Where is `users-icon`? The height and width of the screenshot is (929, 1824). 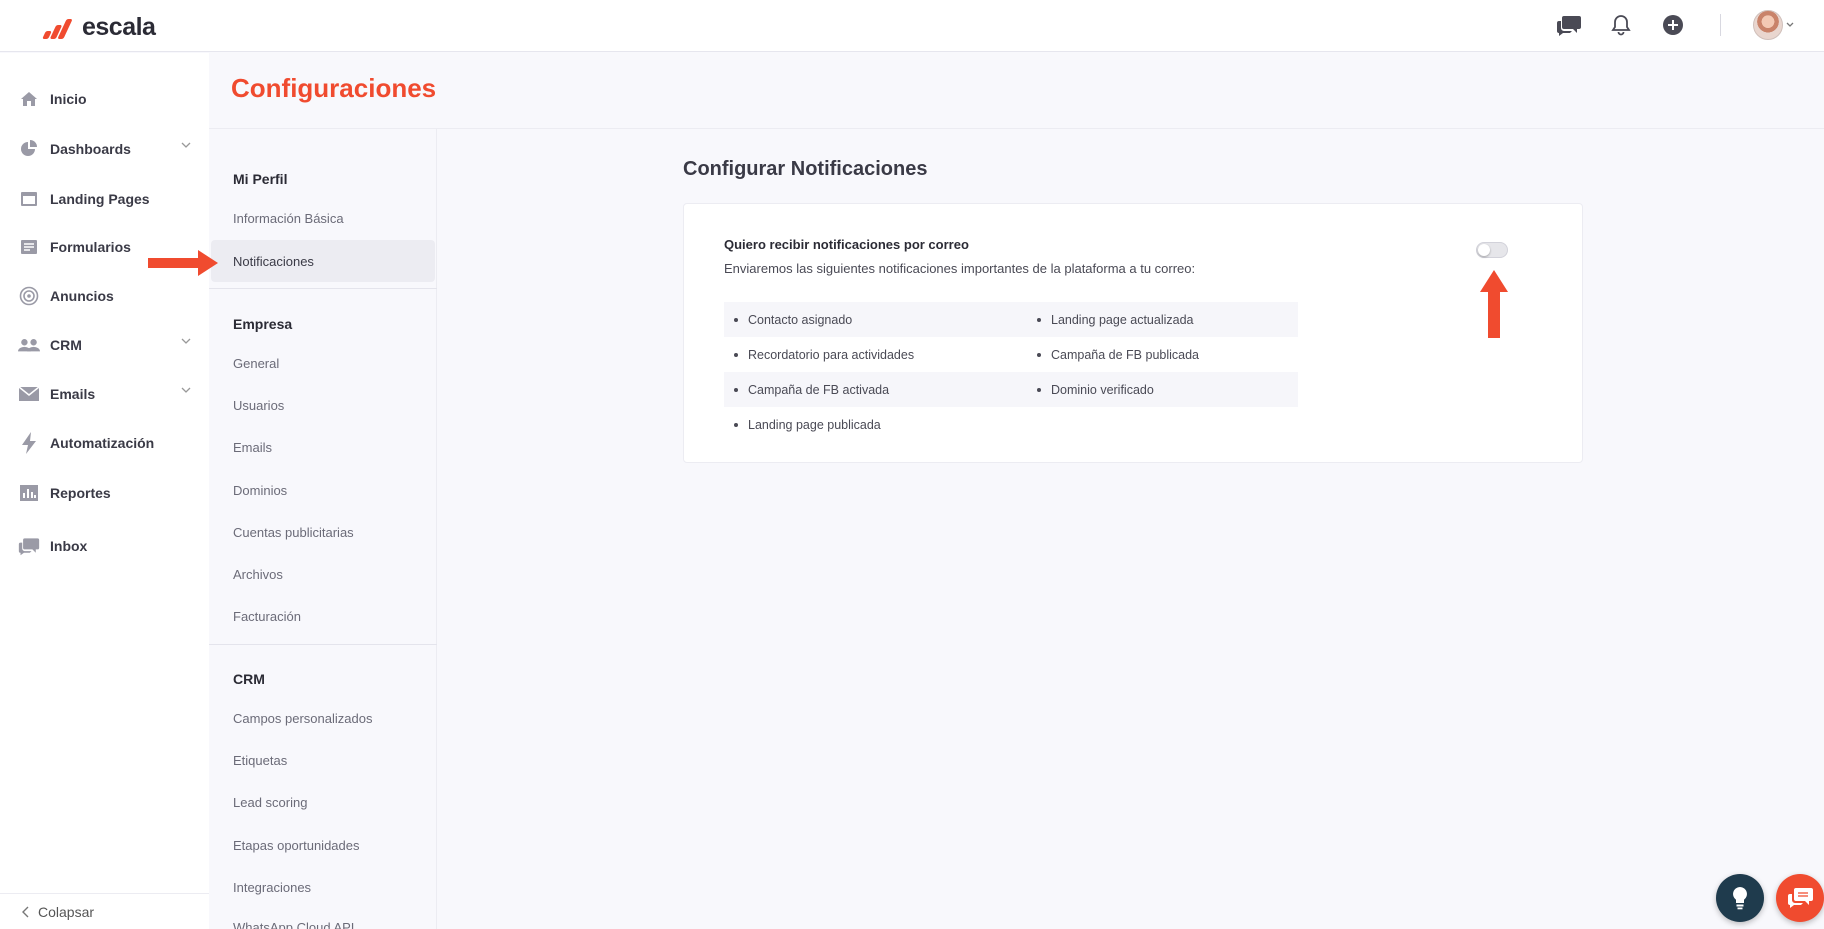
users-icon is located at coordinates (29, 345).